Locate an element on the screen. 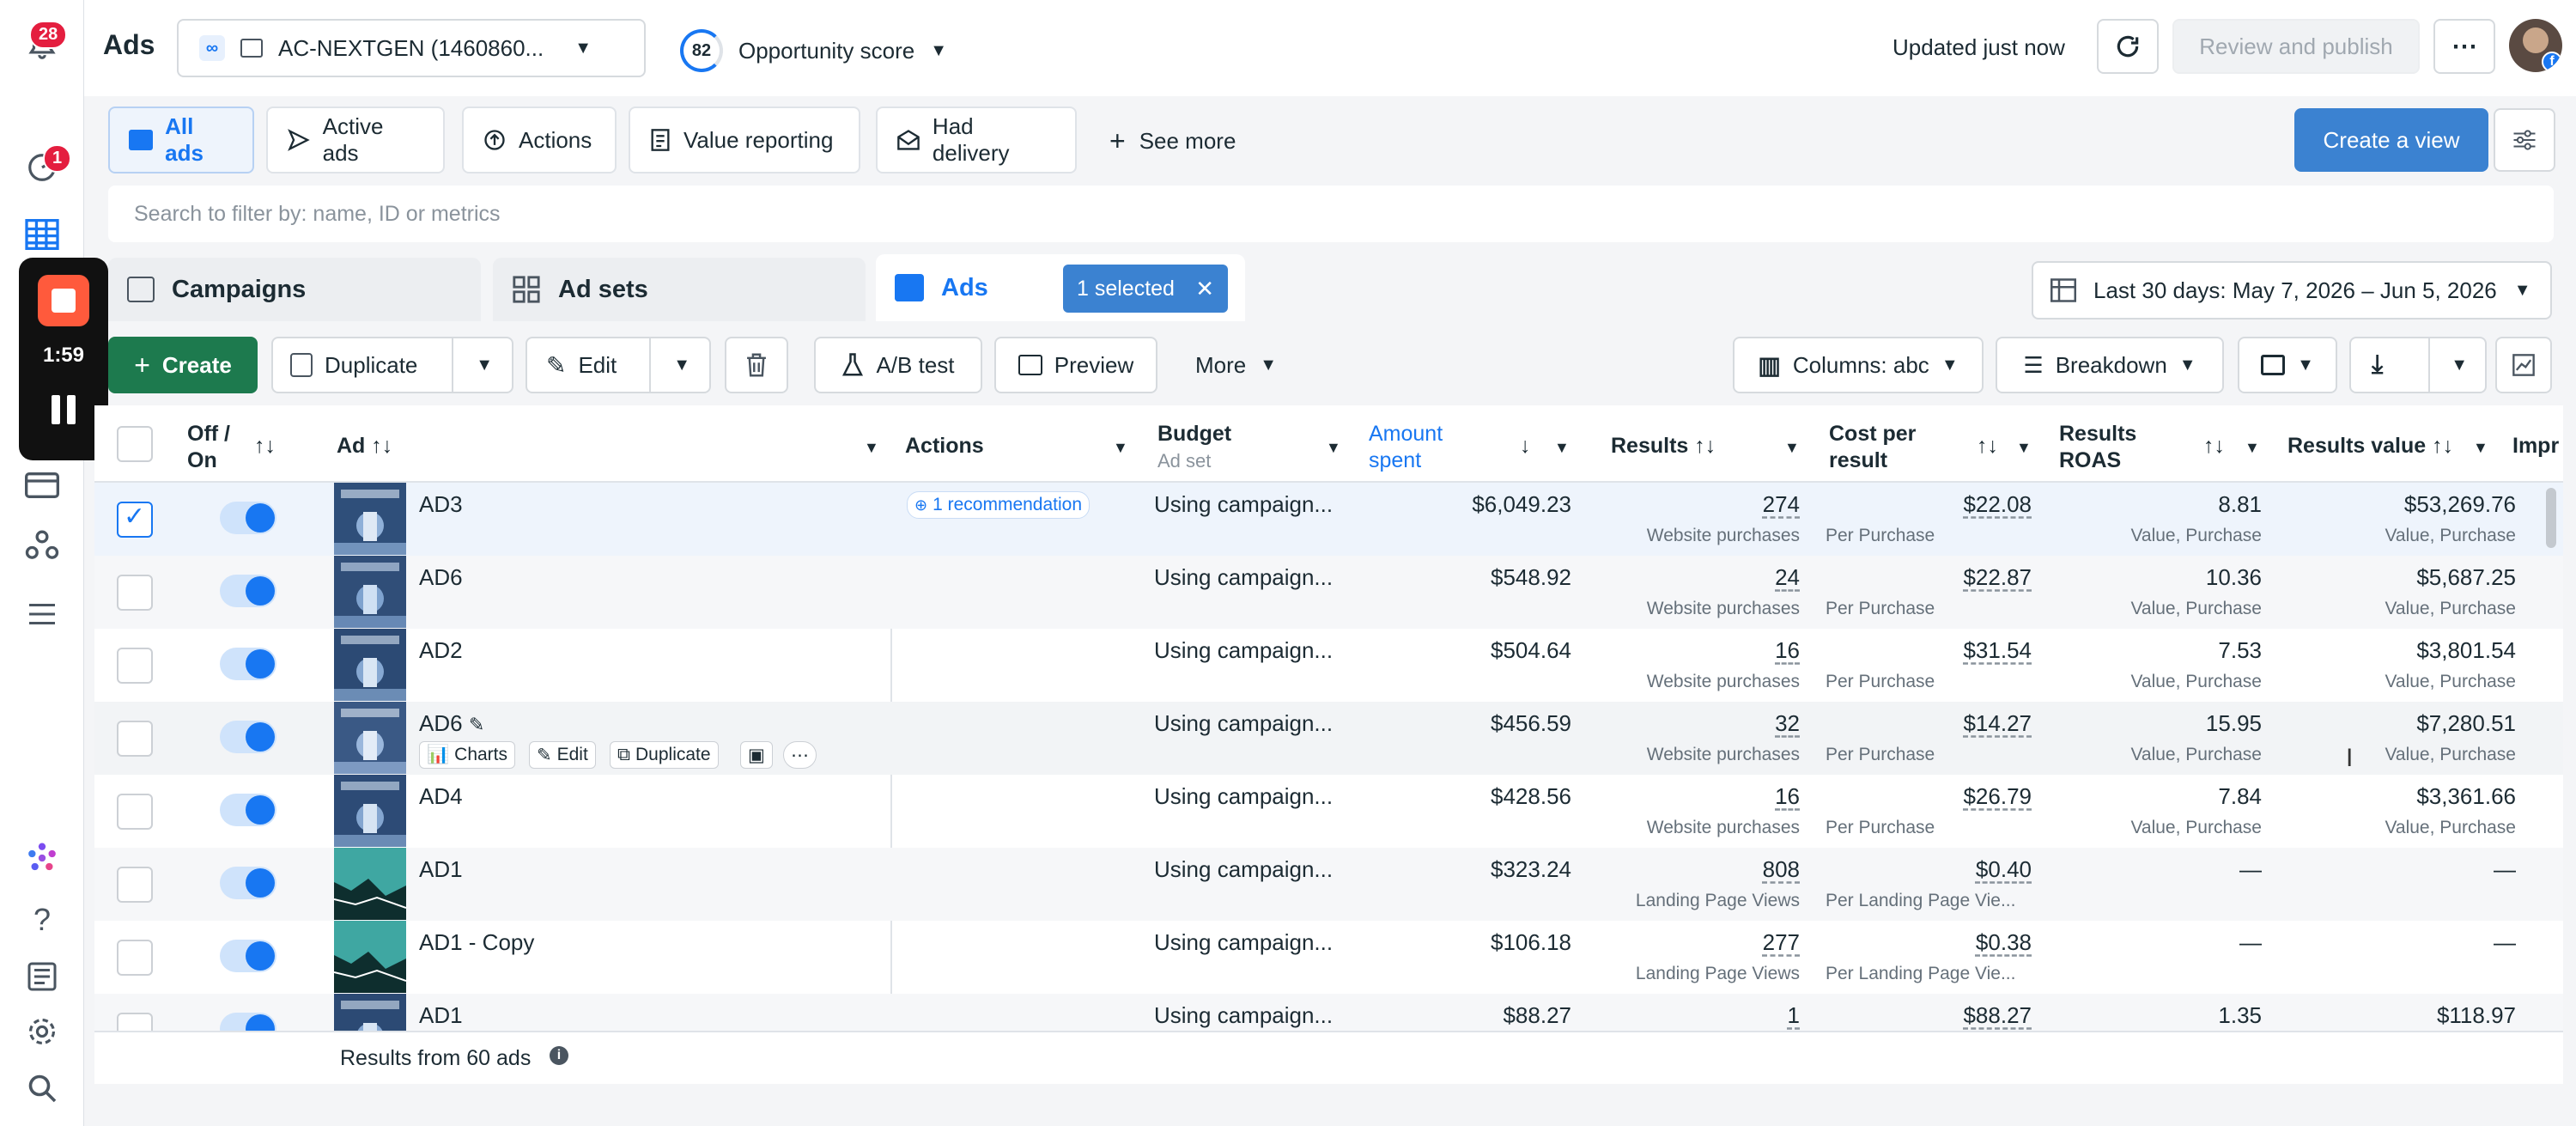 The width and height of the screenshot is (2576, 1126). charts-toggle-button is located at coordinates (2523, 365).